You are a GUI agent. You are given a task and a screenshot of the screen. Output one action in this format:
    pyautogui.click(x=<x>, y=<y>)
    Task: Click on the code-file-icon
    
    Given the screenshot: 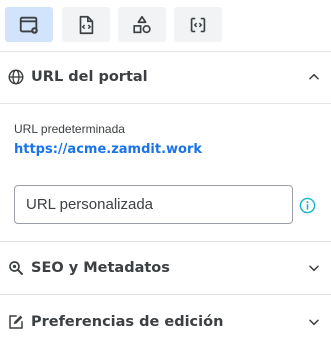 What is the action you would take?
    pyautogui.click(x=86, y=24)
    